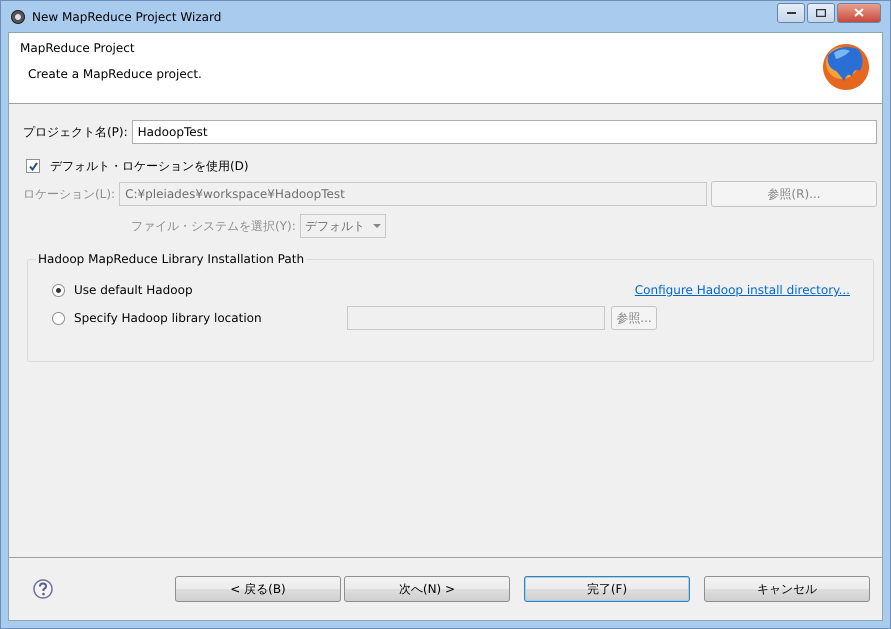 The height and width of the screenshot is (629, 891). I want to click on field-label: ファイル・システムを選択(Y):, so click(213, 226).